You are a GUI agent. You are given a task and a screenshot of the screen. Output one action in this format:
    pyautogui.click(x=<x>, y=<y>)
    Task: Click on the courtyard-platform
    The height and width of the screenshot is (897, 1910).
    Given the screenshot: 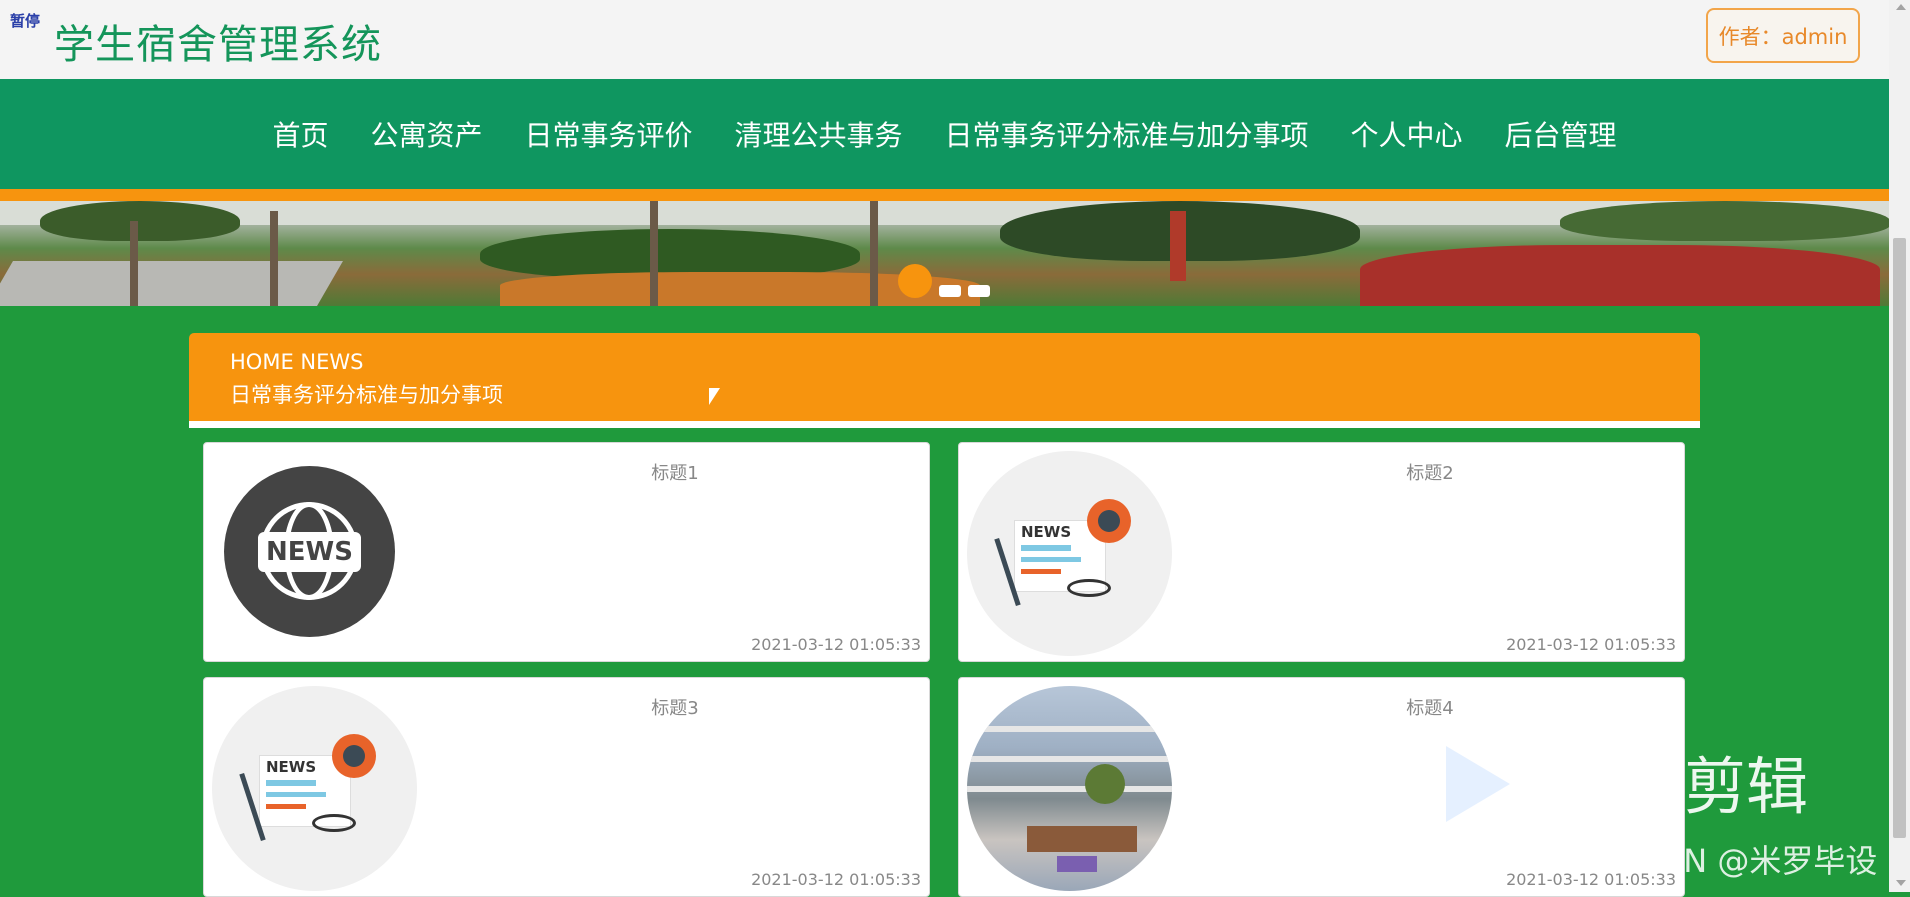 What is the action you would take?
    pyautogui.click(x=1082, y=839)
    